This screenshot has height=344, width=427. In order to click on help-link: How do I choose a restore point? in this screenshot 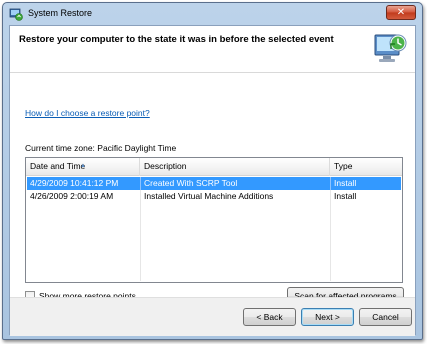, I will do `click(87, 113)`.